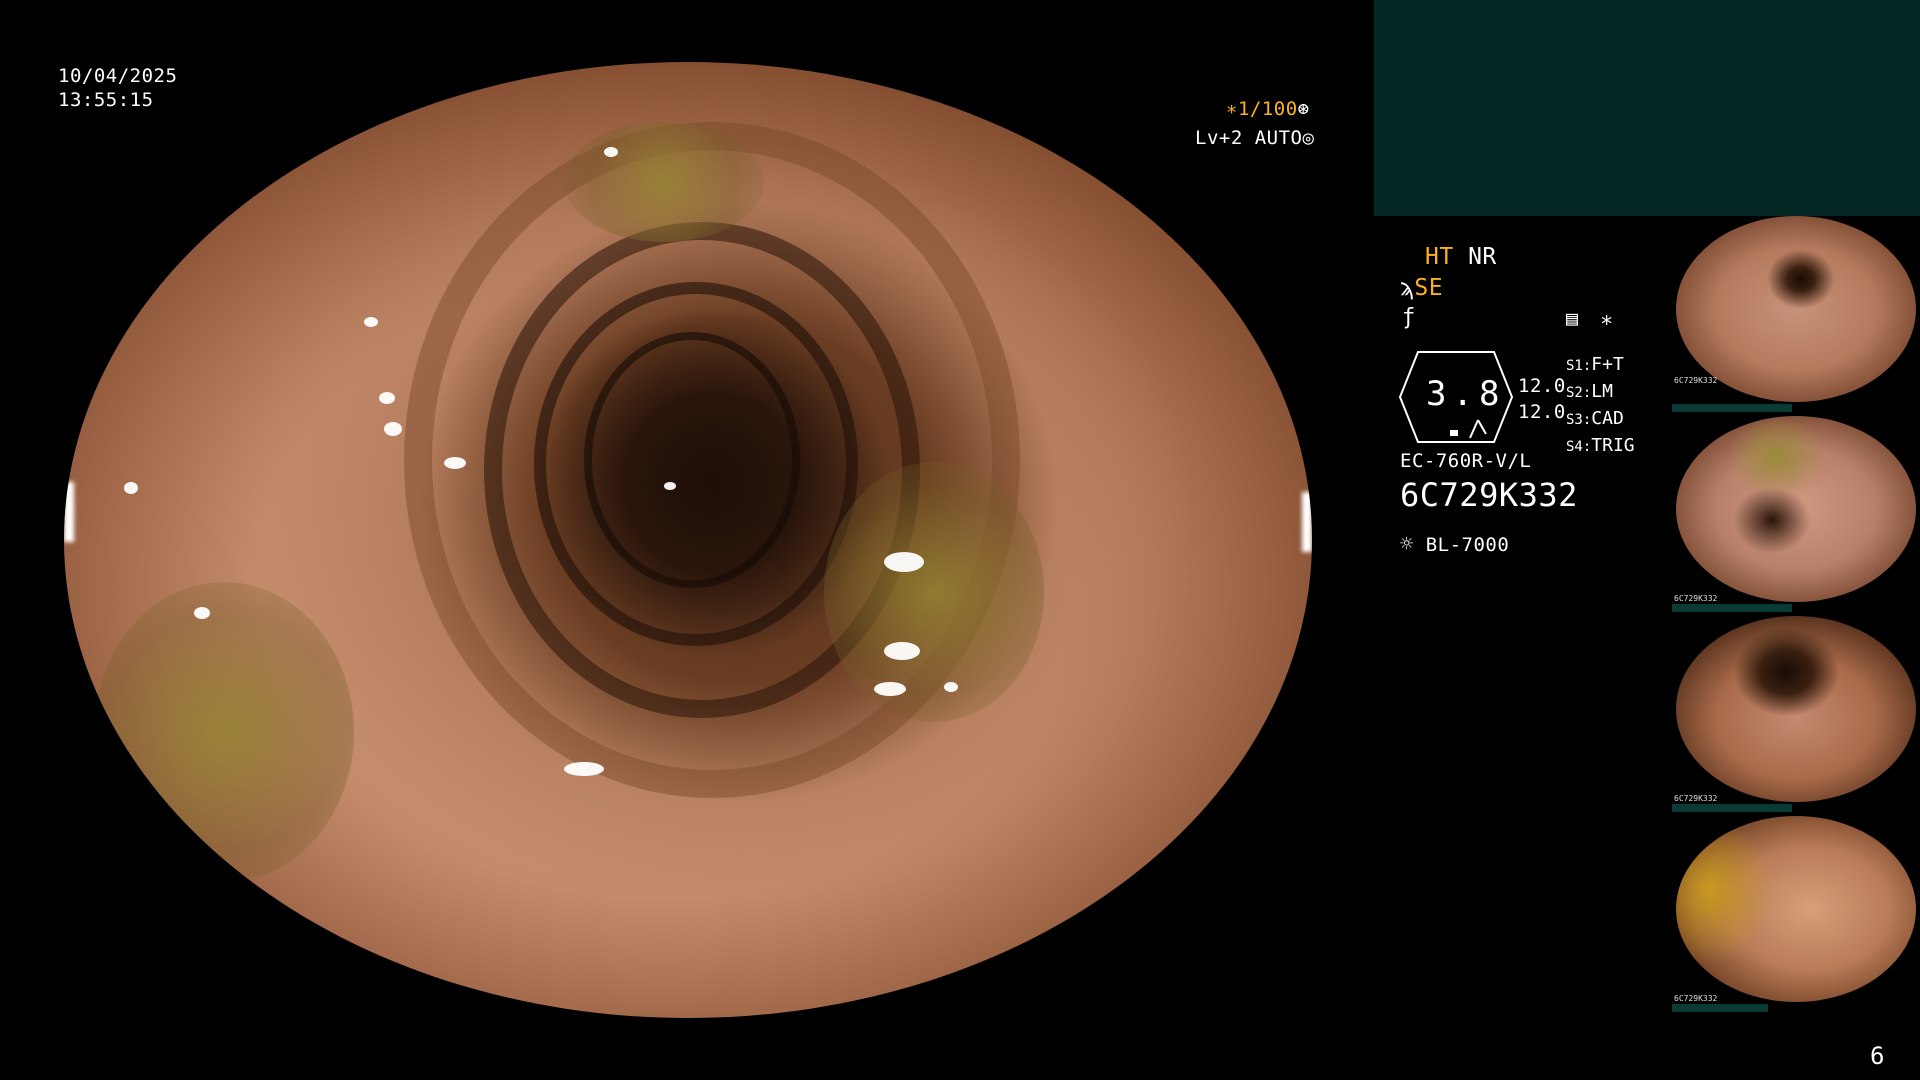 This screenshot has width=1920, height=1080. What do you see at coordinates (117, 88) in the screenshot?
I see `timestamp: 10/04/2025 13:55:15` at bounding box center [117, 88].